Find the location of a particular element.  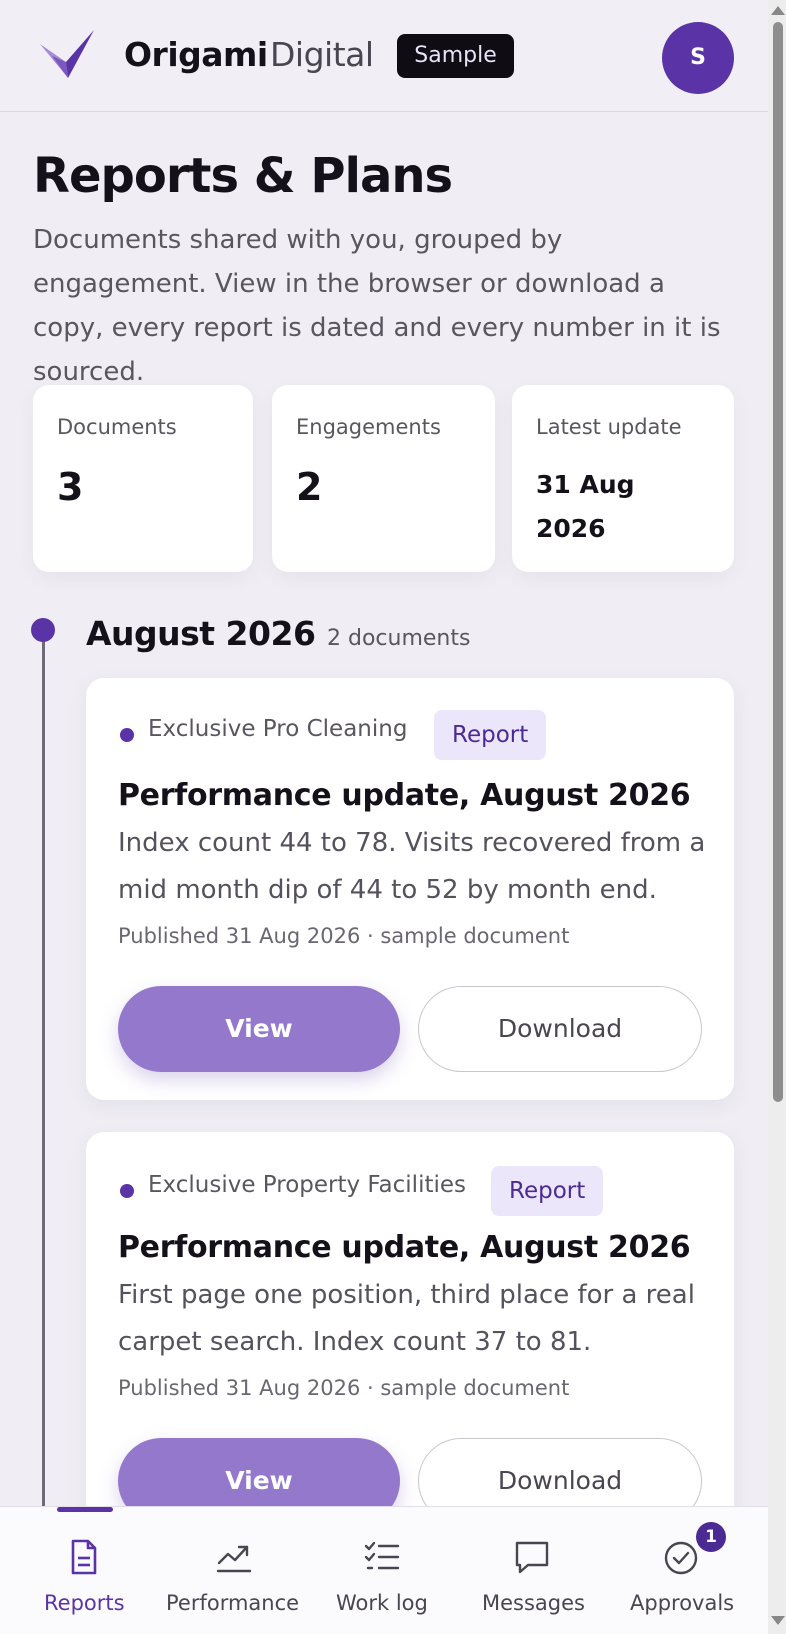

check-circle-icon is located at coordinates (681, 1558).